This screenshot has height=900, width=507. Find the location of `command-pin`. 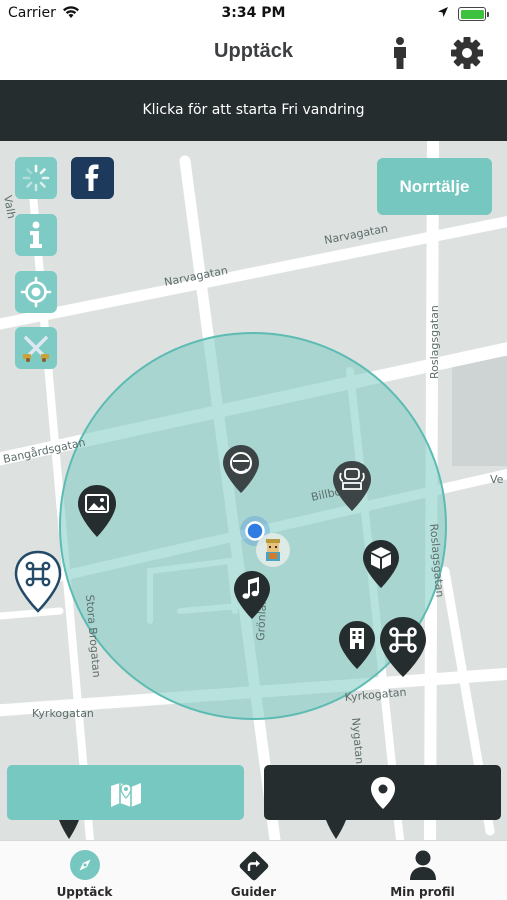

command-pin is located at coordinates (403, 647).